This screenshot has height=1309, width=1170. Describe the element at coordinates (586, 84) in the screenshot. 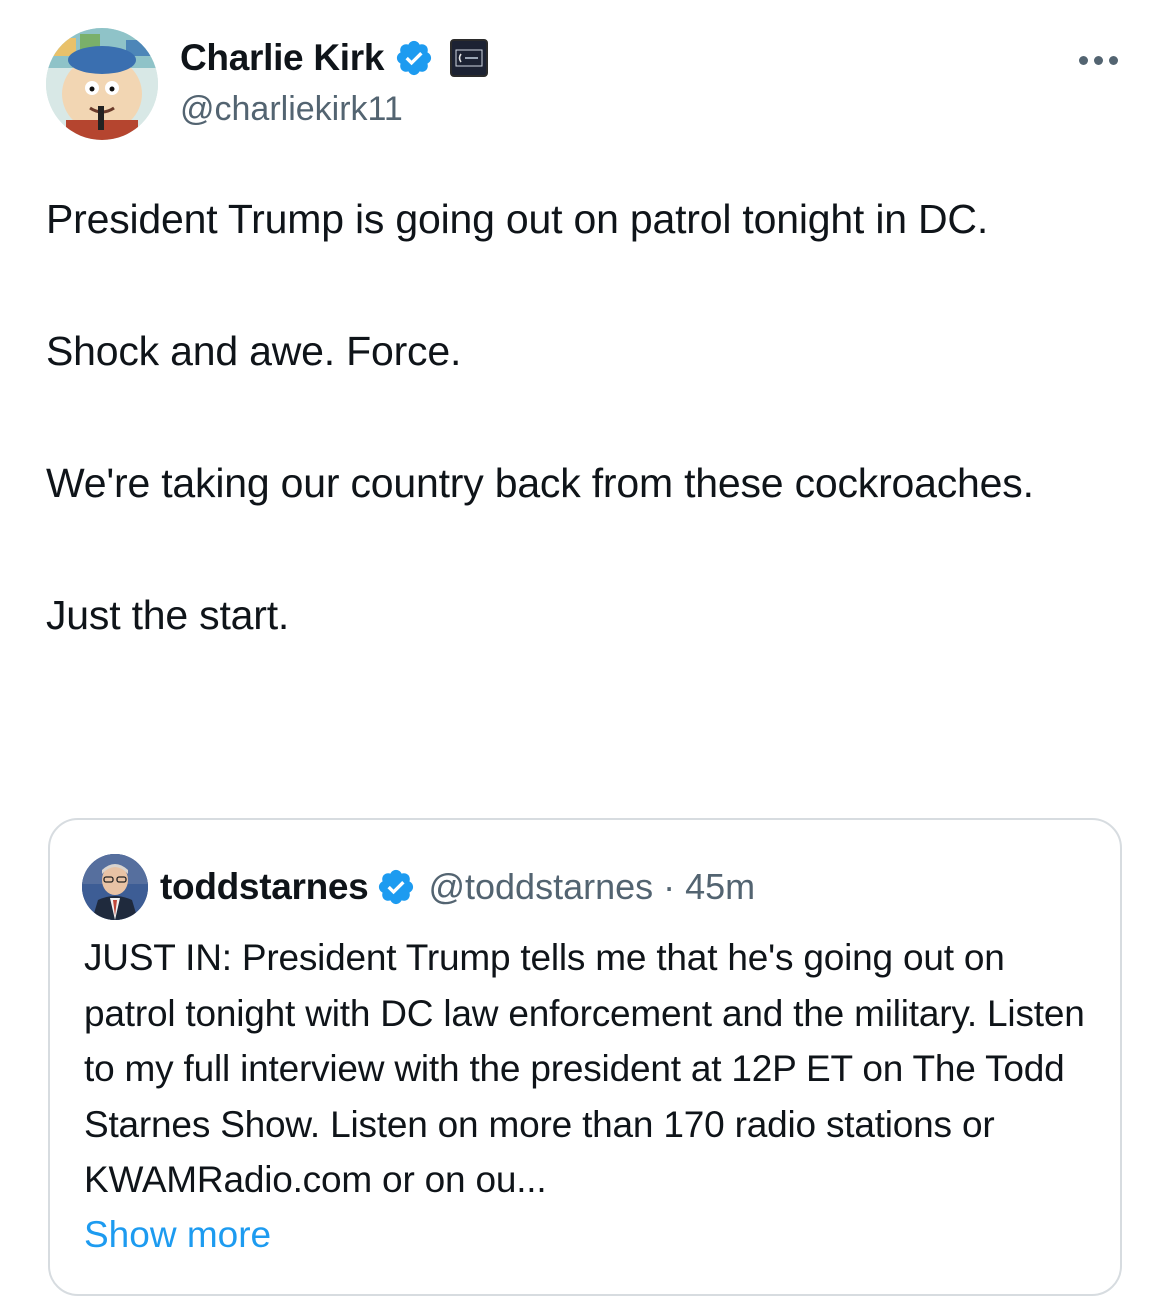

I see `post-header: Charlie Kirk @charliekirk11` at that location.